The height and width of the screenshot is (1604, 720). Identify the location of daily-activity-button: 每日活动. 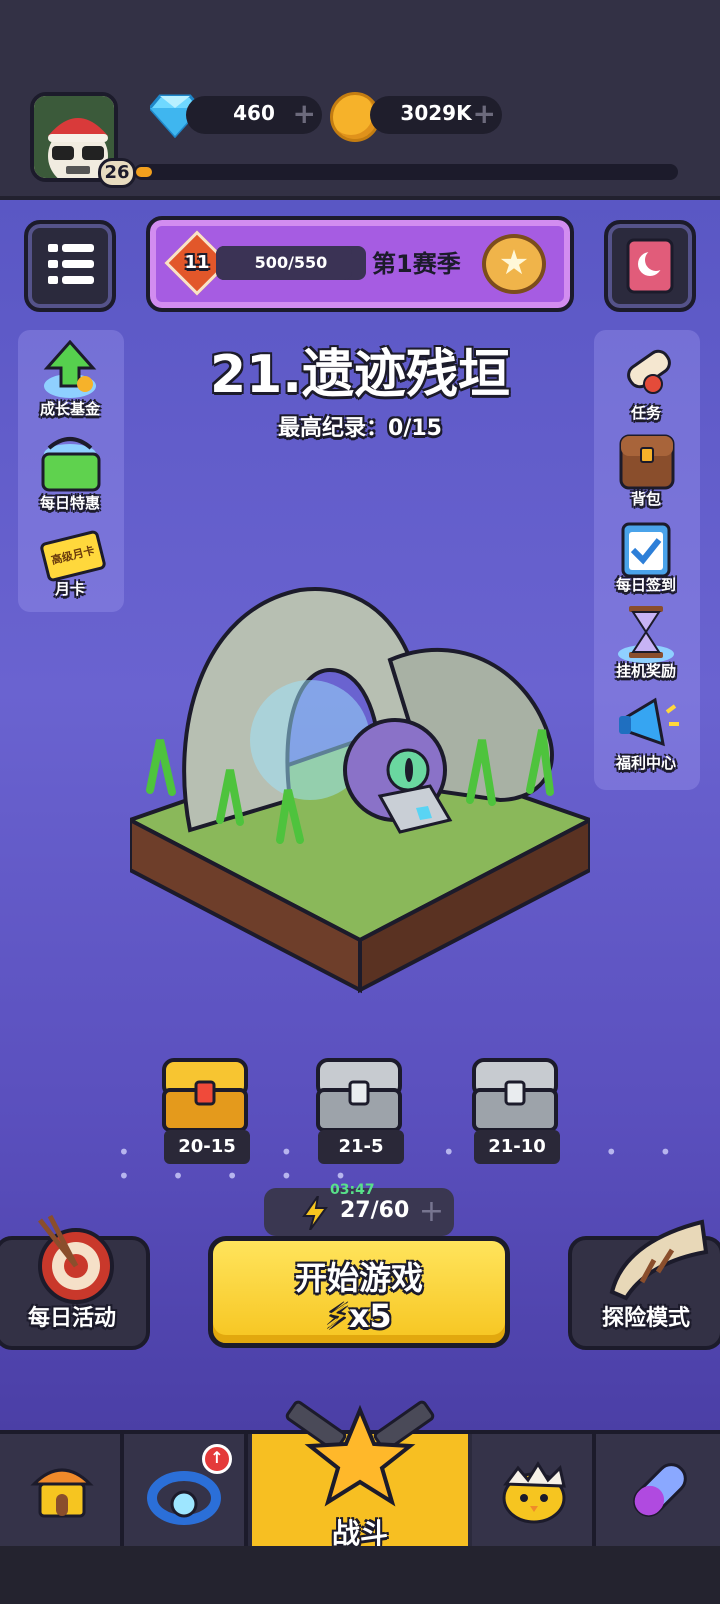
(75, 1282).